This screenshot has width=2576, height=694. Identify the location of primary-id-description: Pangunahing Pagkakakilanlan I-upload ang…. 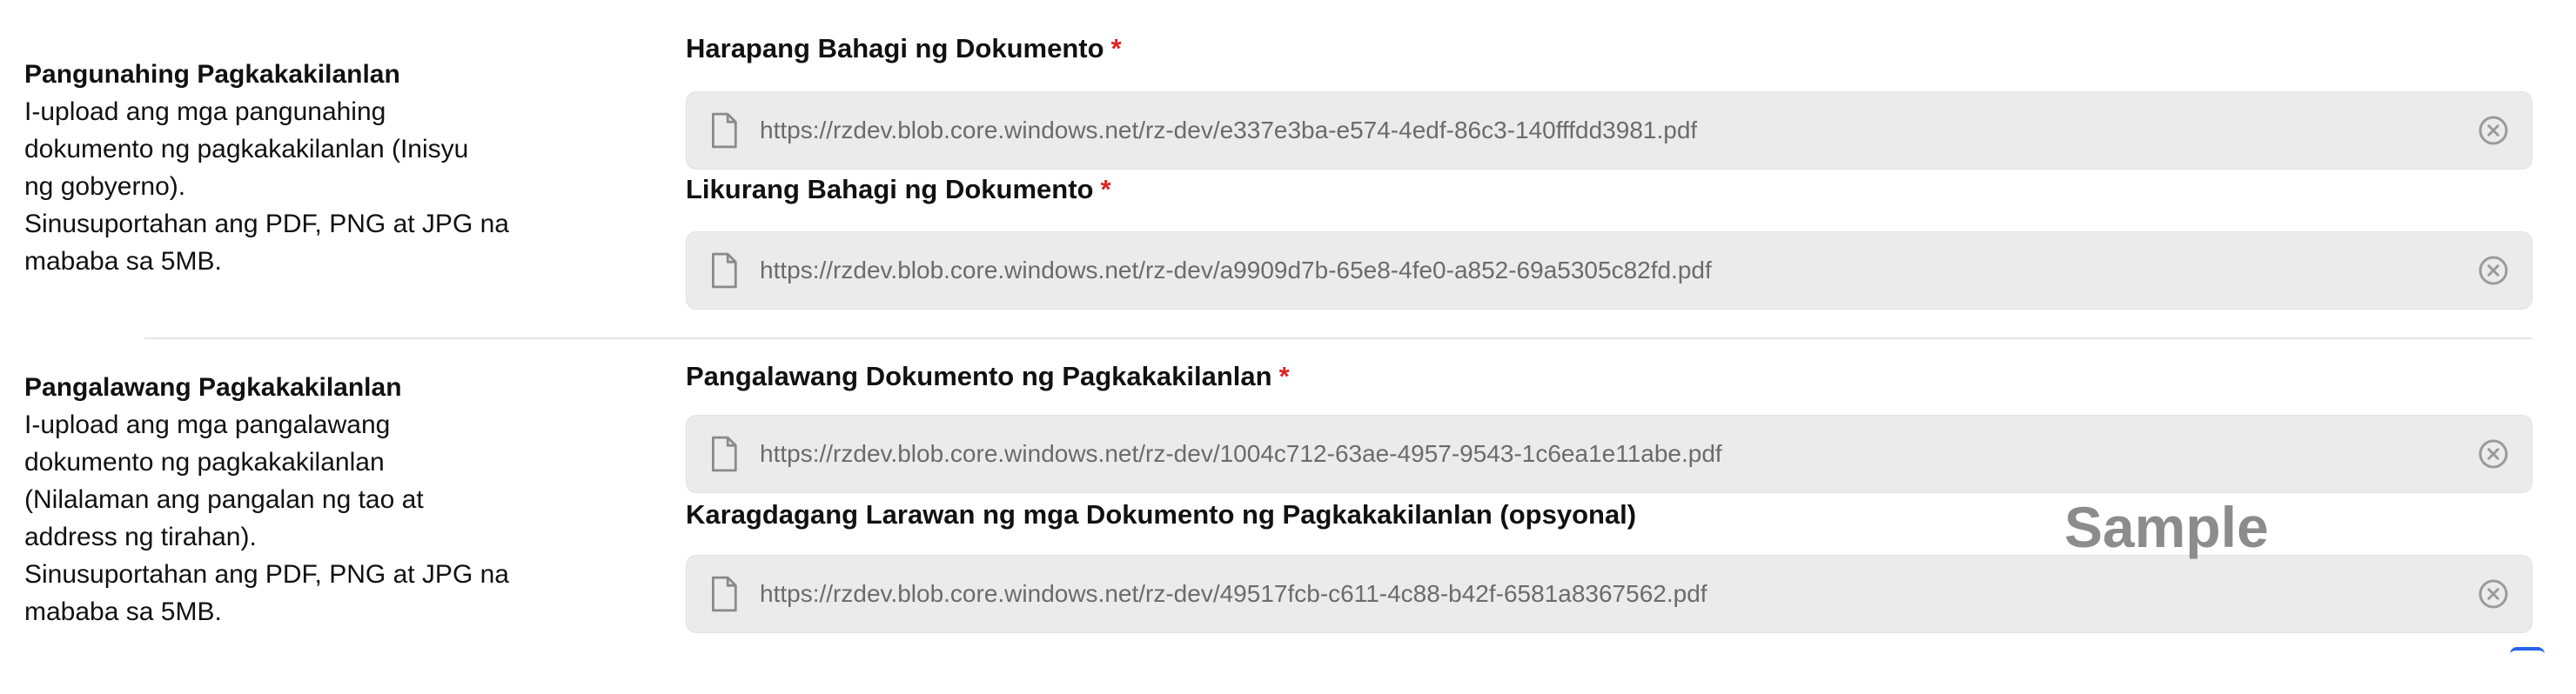
(285, 168).